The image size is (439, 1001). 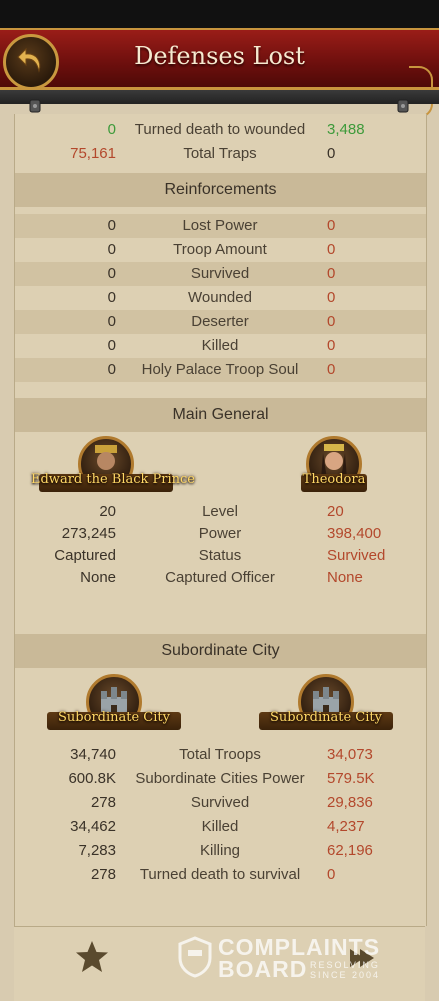 I want to click on defender-subordinate-city: Subordinate City, so click(x=326, y=704).